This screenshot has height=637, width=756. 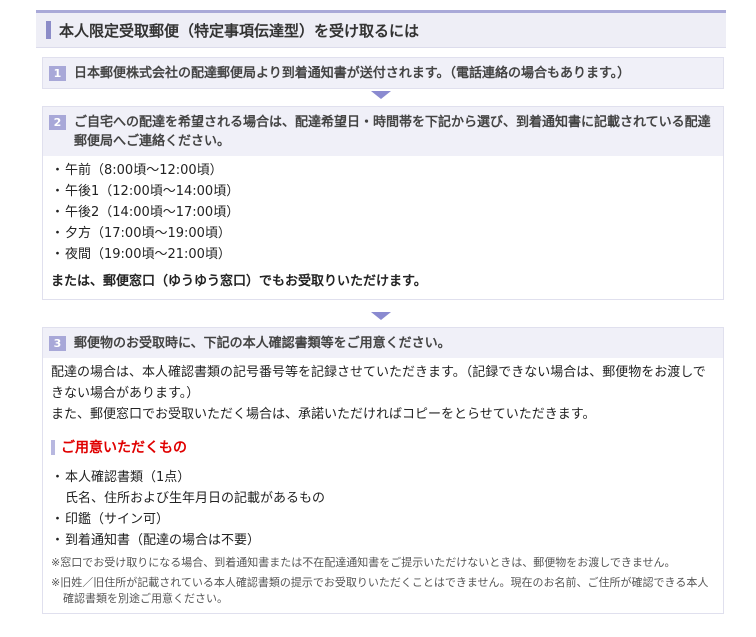 What do you see at coordinates (110, 519) in the screenshot?
I see `required-item: ・印鑑（サイン可）` at bounding box center [110, 519].